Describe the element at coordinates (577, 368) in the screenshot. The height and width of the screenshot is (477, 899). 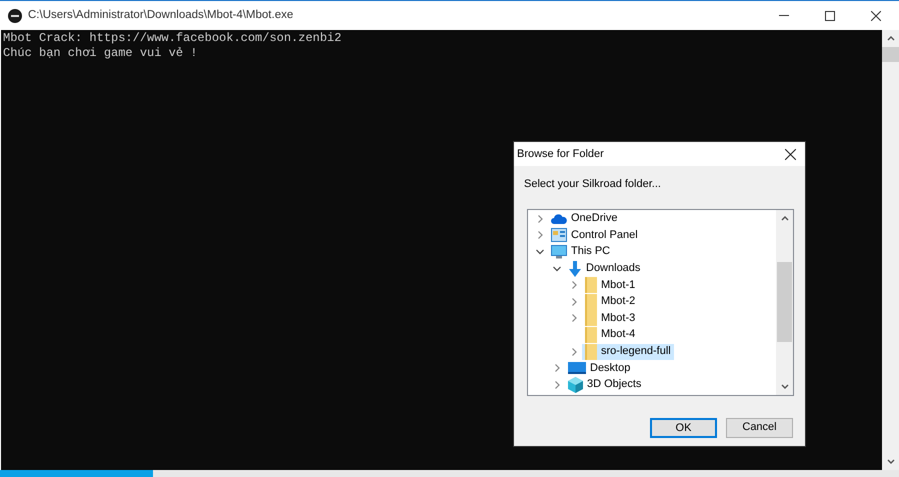
I see `desktop-icon` at that location.